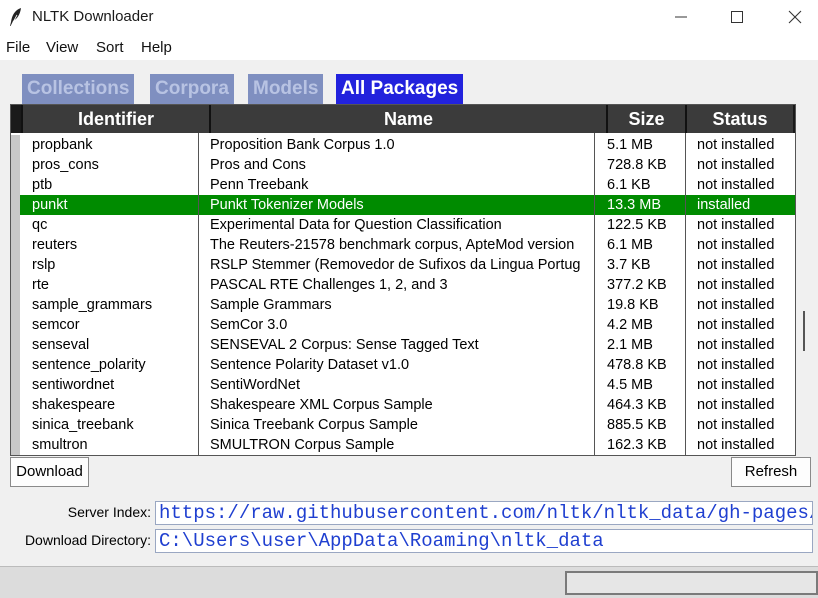  Describe the element at coordinates (115, 119) in the screenshot. I see `column-header-identifier: Identifier` at that location.